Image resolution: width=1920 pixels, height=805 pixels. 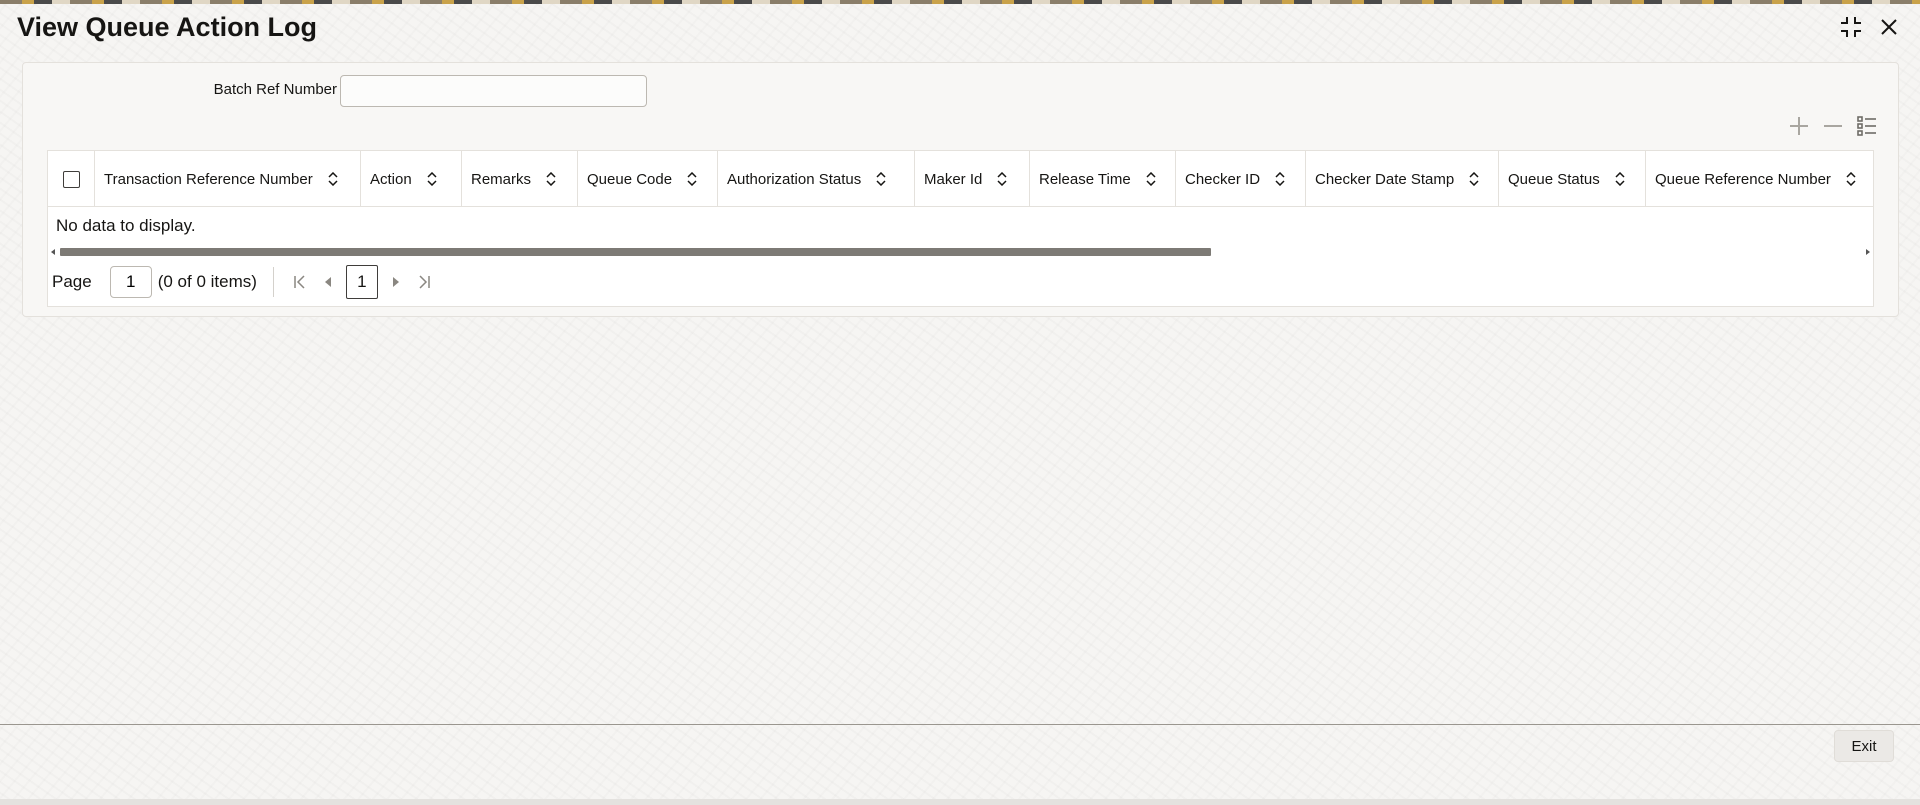 I want to click on minimize-icon, so click(x=1851, y=27).